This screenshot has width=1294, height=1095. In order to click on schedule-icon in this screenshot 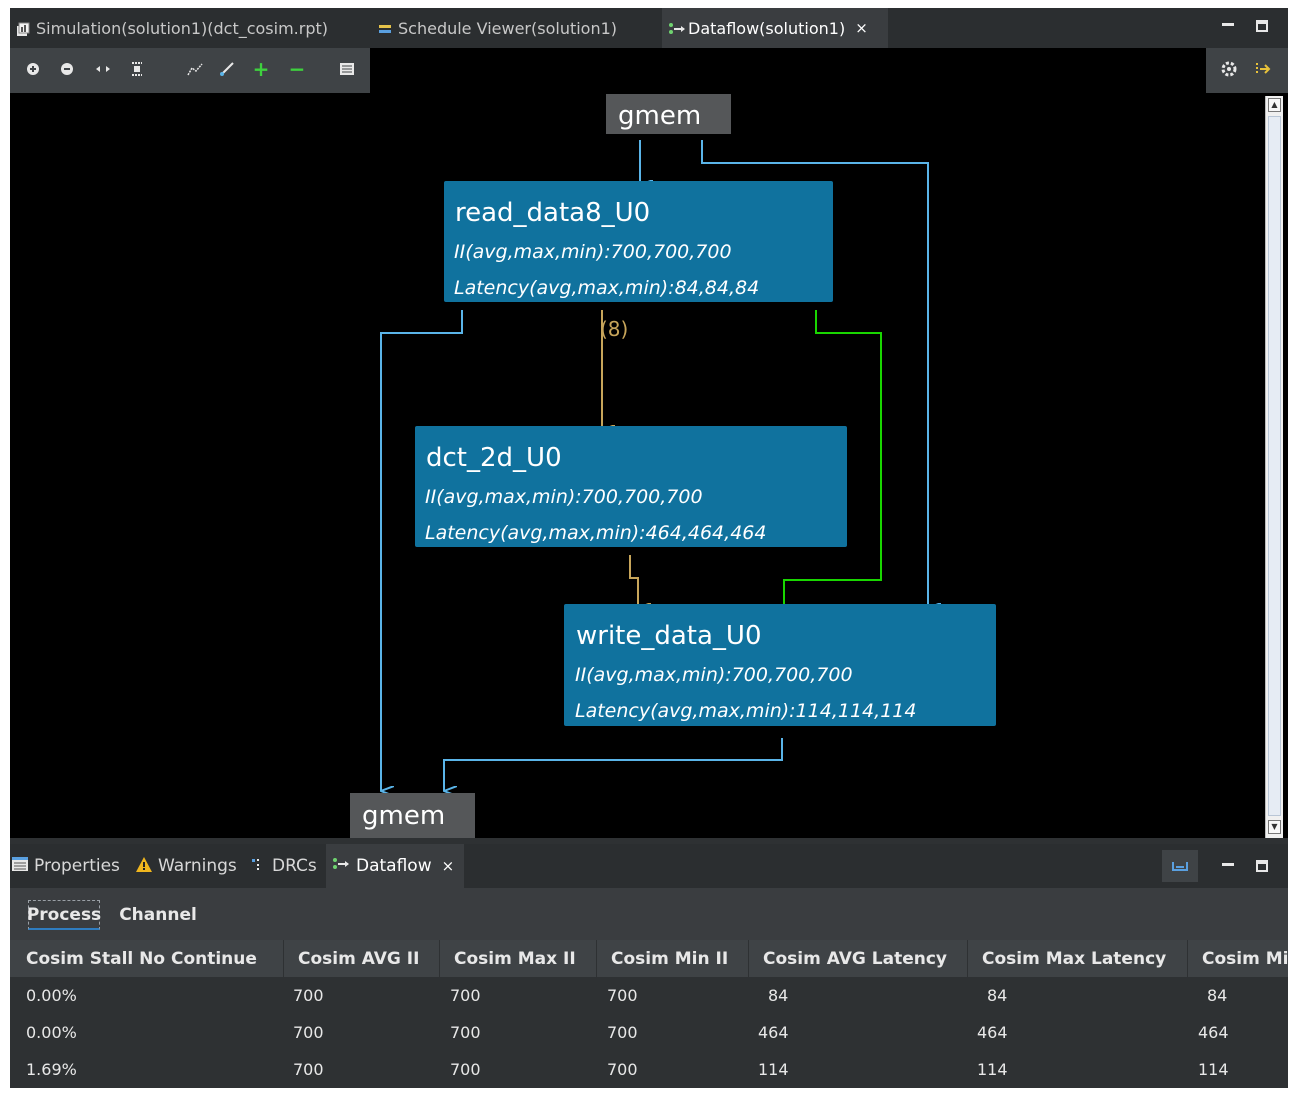, I will do `click(385, 28)`.